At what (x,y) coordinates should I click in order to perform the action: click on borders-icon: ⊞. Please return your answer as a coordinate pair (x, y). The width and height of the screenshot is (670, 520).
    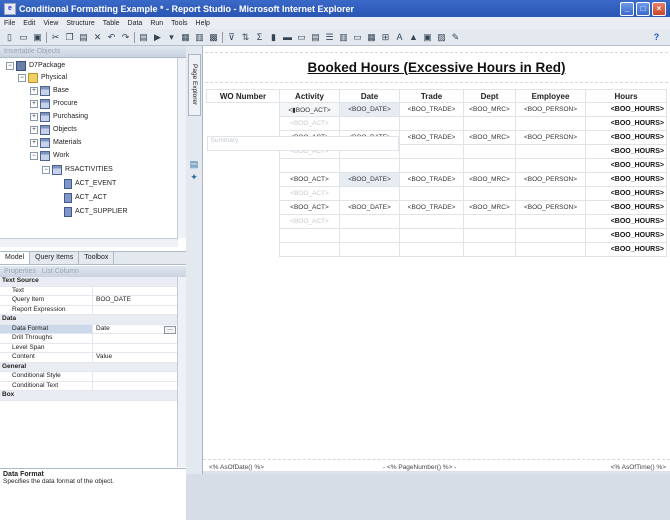
    Looking at the image, I should click on (385, 37).